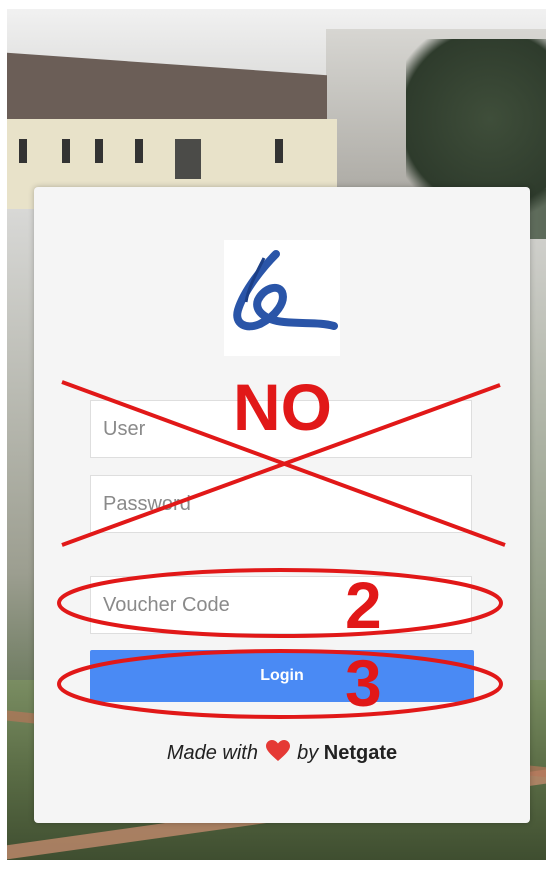 This screenshot has height=869, width=553. I want to click on user-placeholder: User, so click(124, 428).